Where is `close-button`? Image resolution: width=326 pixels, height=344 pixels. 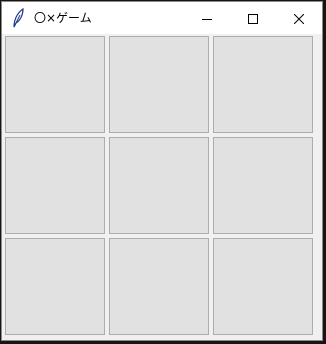
close-button is located at coordinates (299, 18).